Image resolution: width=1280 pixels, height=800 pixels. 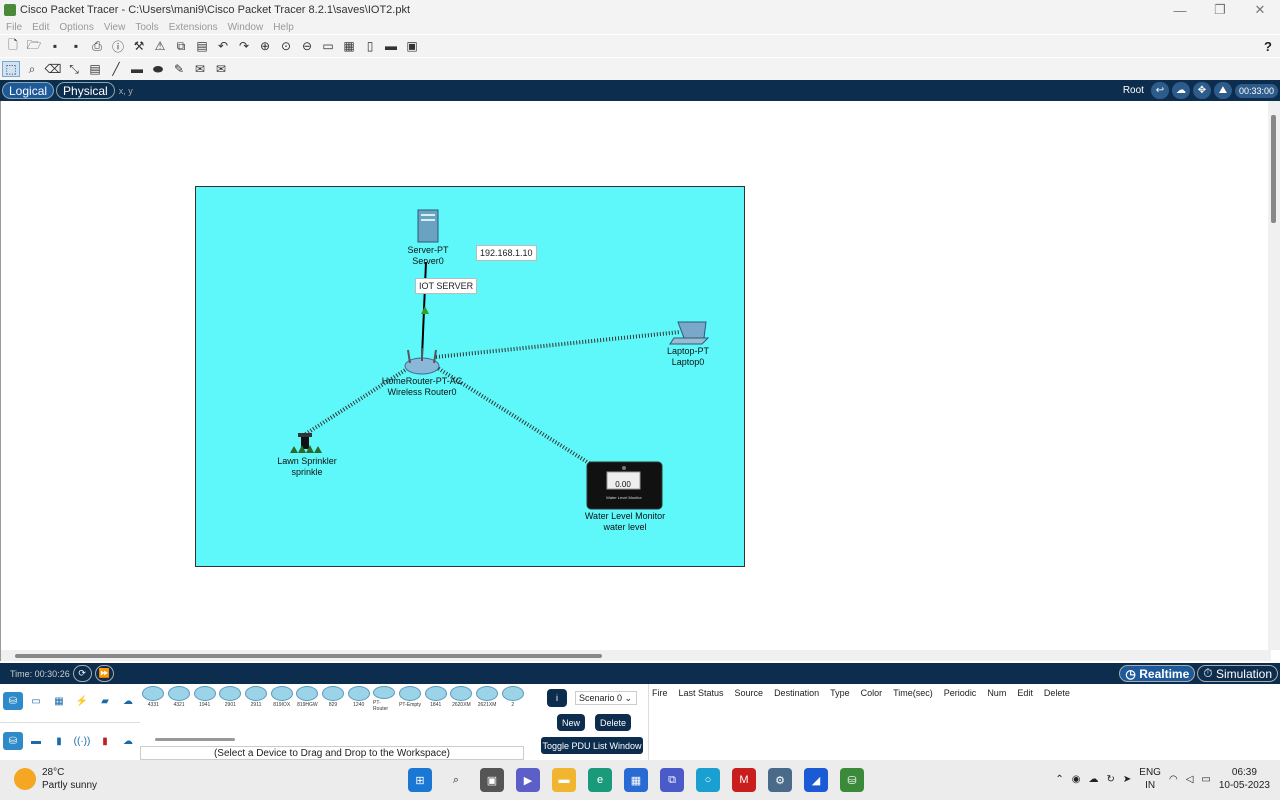 I want to click on location-icon: ➤, so click(x=1127, y=779).